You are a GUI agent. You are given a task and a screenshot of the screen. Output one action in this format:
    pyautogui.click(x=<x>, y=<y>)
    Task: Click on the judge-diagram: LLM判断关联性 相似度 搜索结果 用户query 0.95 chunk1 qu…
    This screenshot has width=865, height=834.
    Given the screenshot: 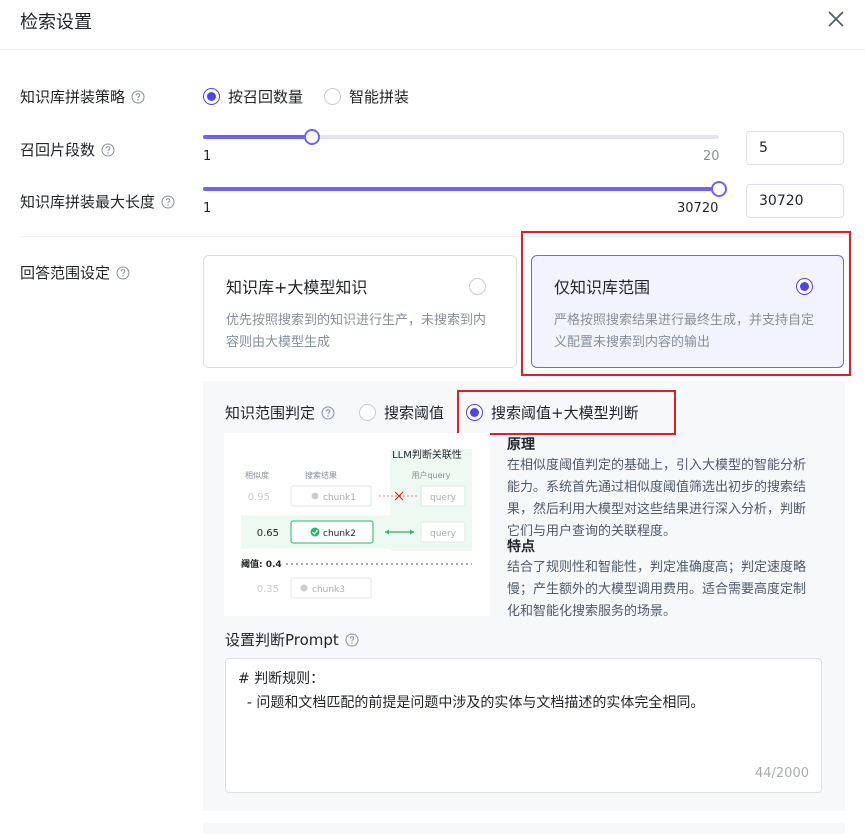 What is the action you would take?
    pyautogui.click(x=357, y=524)
    